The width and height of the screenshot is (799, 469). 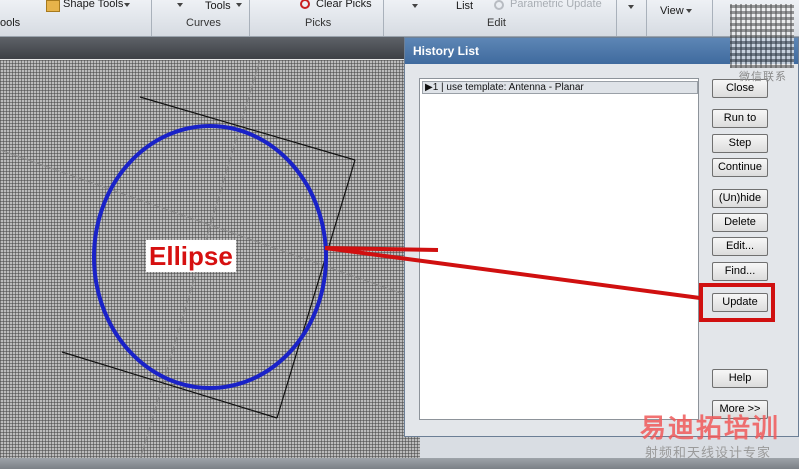 I want to click on run-to-button: Run to, so click(x=740, y=118).